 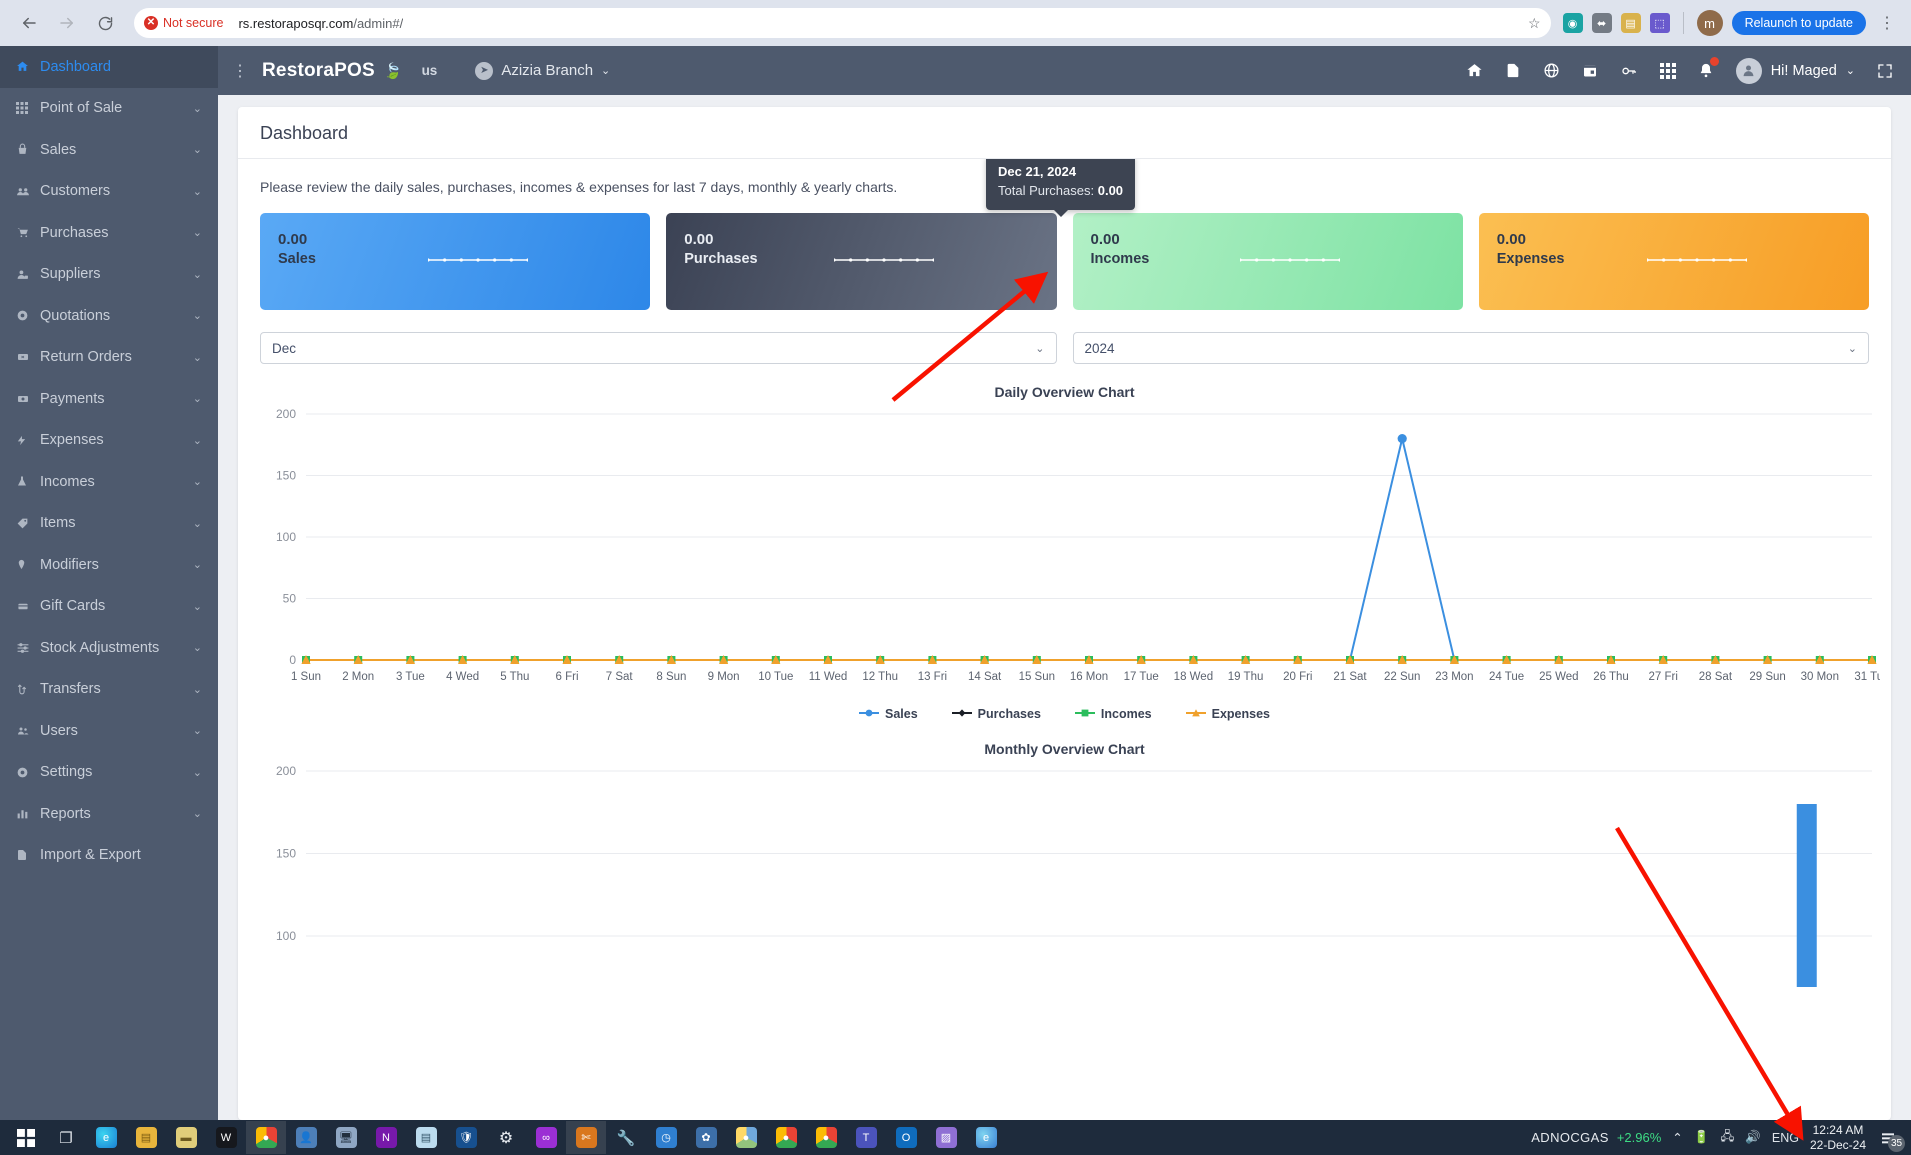 I want to click on security-indicator: ✕ Not secure, so click(x=186, y=23).